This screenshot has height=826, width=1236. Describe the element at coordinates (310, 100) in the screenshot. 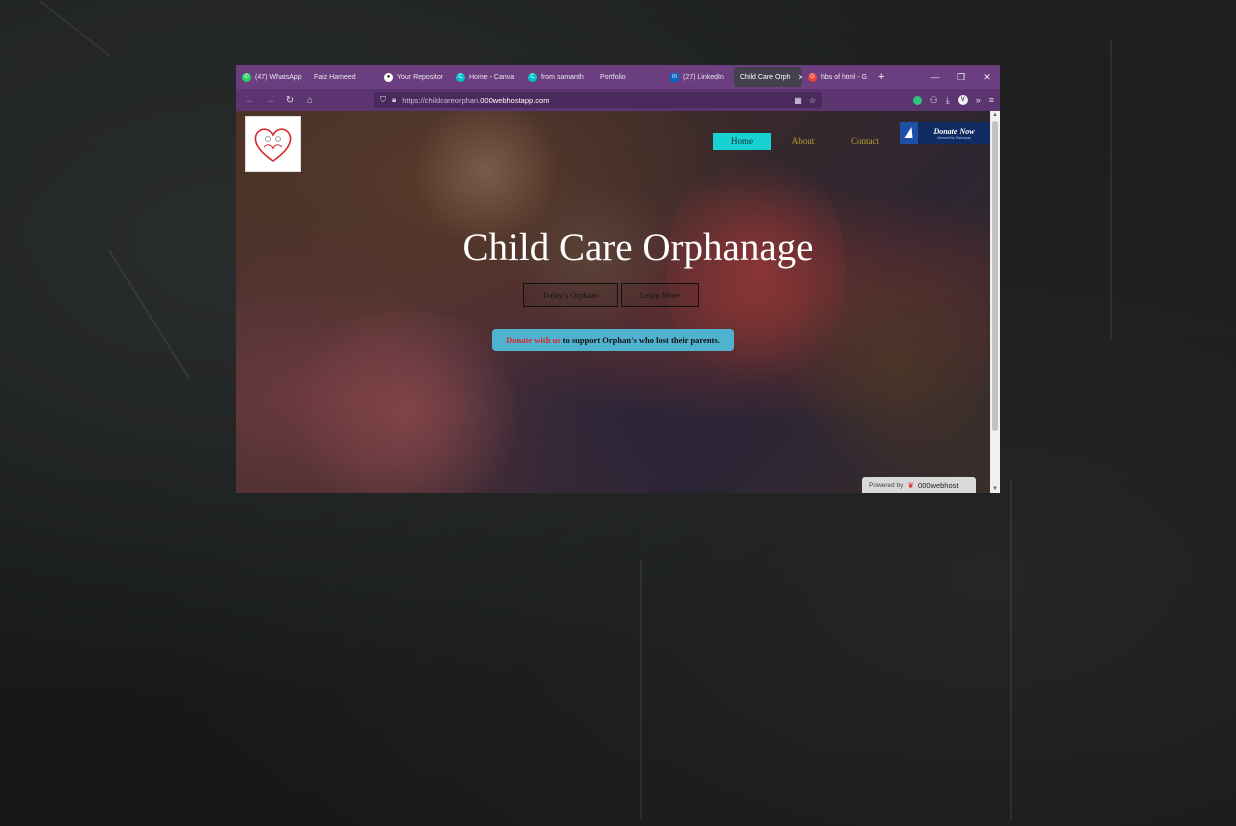

I see `home-icon: ⌂` at that location.